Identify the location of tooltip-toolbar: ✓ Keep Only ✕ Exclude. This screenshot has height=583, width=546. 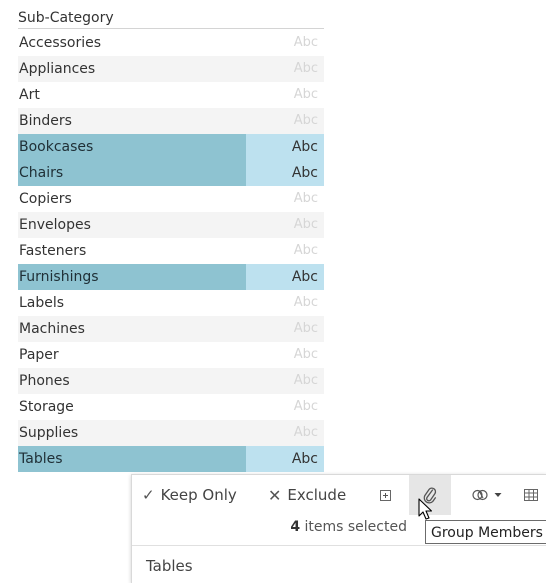
(339, 495).